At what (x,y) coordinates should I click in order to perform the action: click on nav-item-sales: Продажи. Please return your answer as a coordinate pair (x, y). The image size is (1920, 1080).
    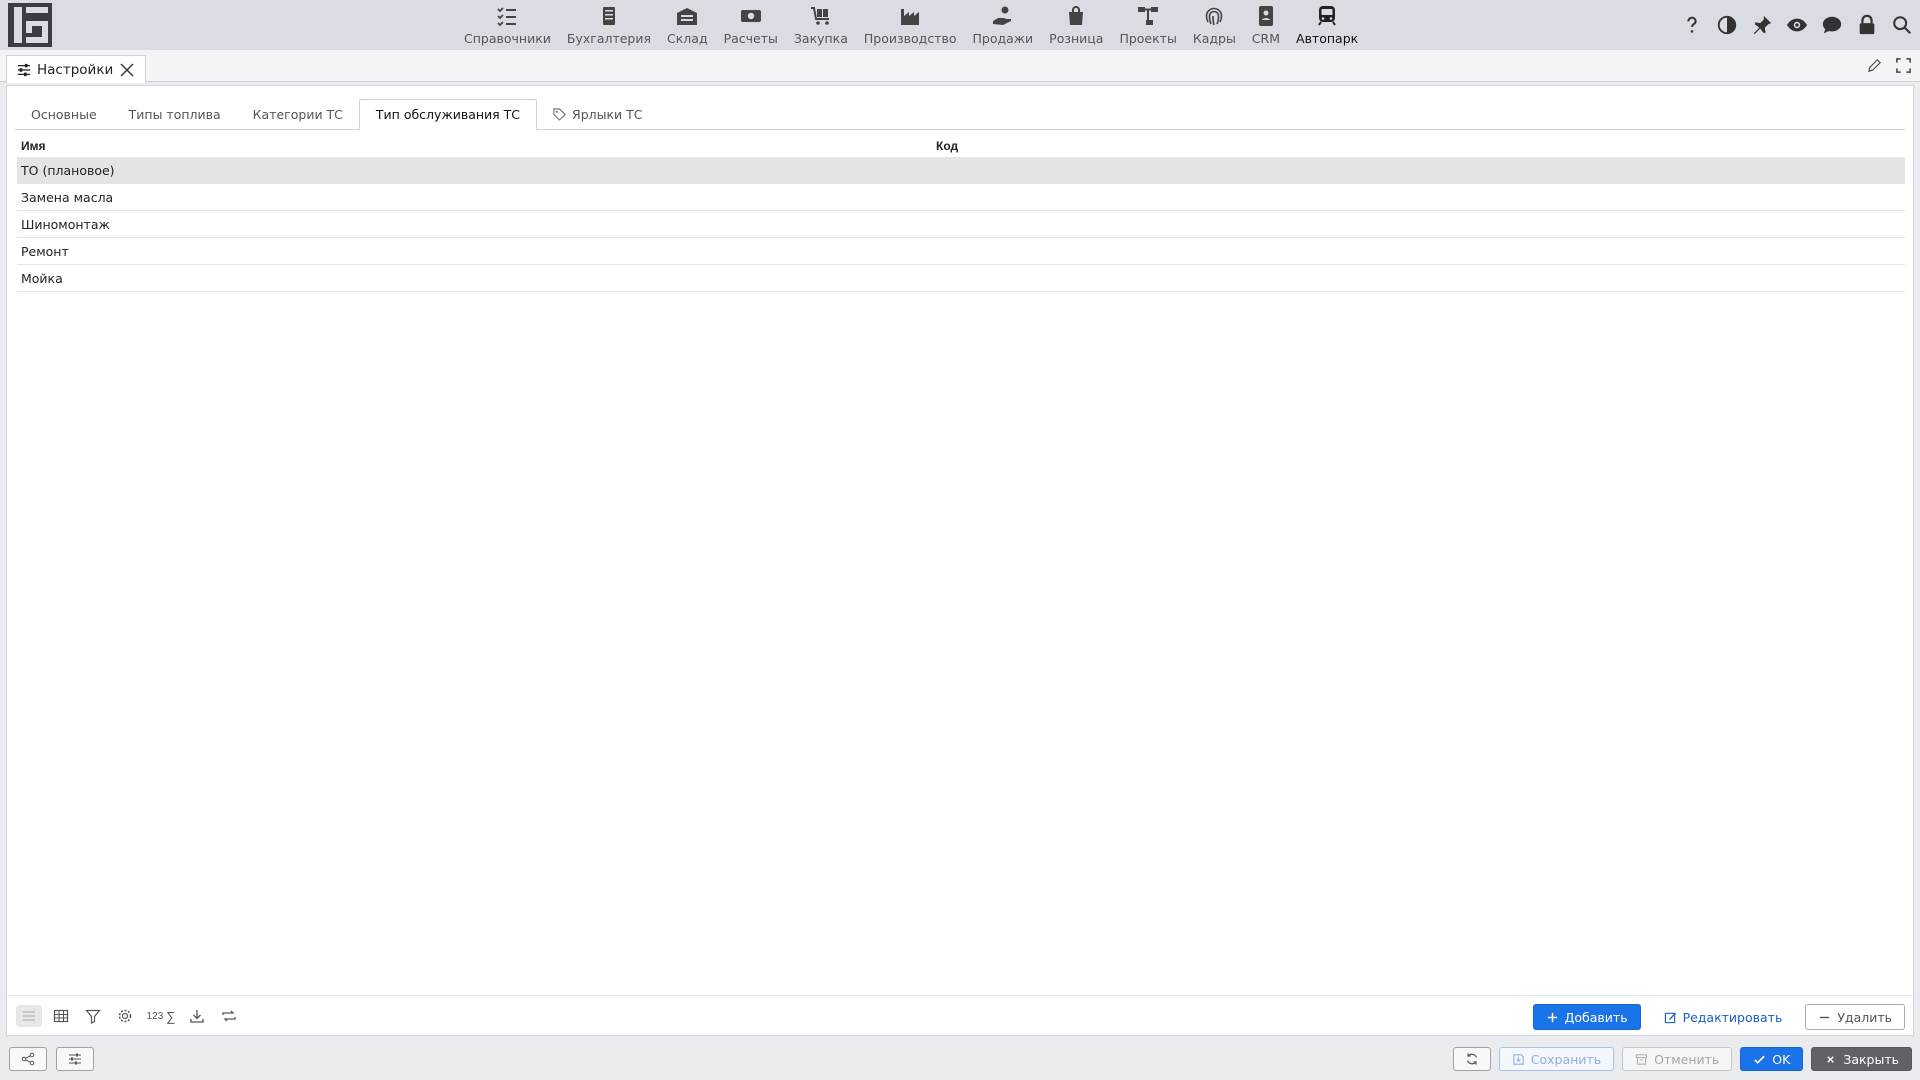
    Looking at the image, I should click on (1002, 25).